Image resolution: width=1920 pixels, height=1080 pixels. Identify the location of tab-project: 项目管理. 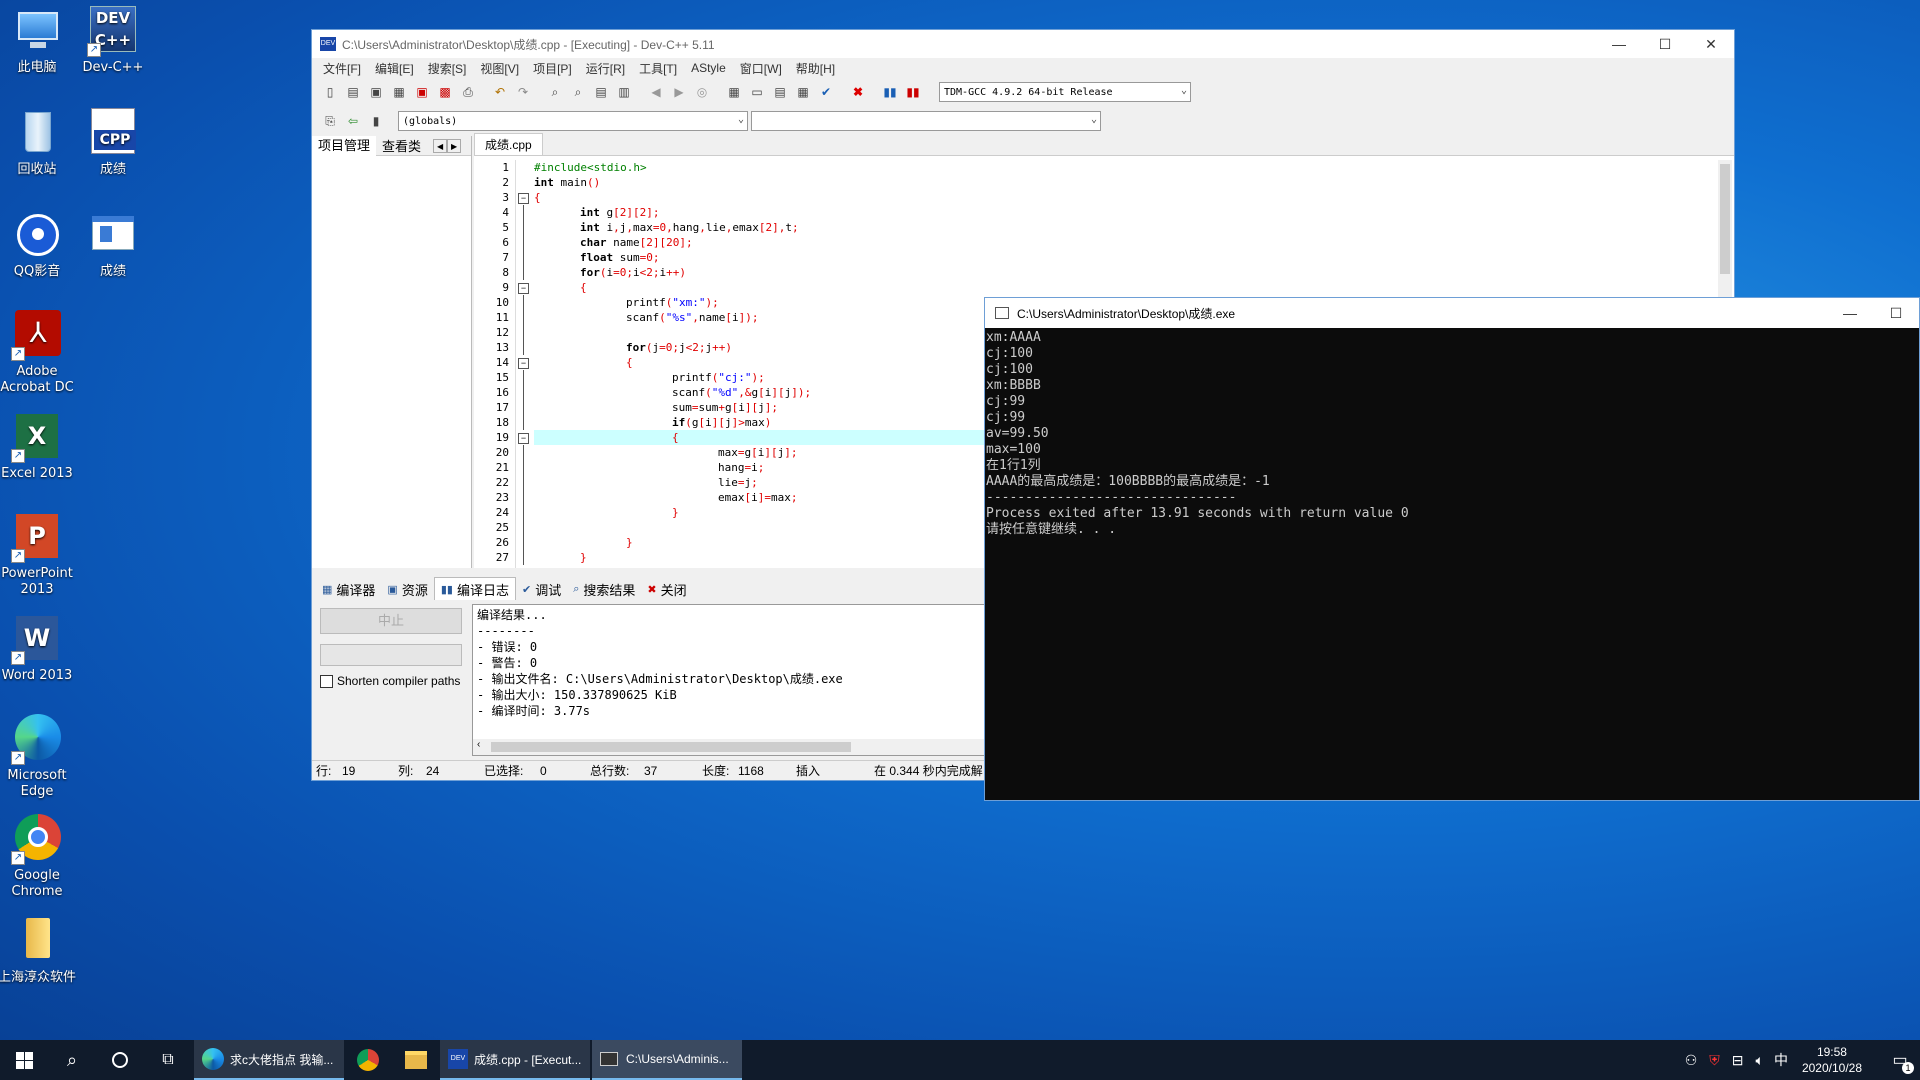
(344, 145).